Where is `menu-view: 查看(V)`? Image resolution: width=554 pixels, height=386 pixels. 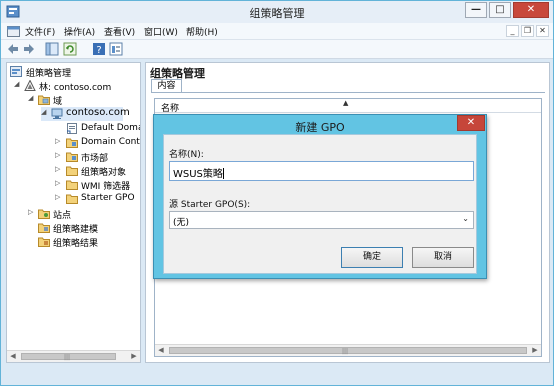
menu-view: 查看(V) is located at coordinates (119, 31).